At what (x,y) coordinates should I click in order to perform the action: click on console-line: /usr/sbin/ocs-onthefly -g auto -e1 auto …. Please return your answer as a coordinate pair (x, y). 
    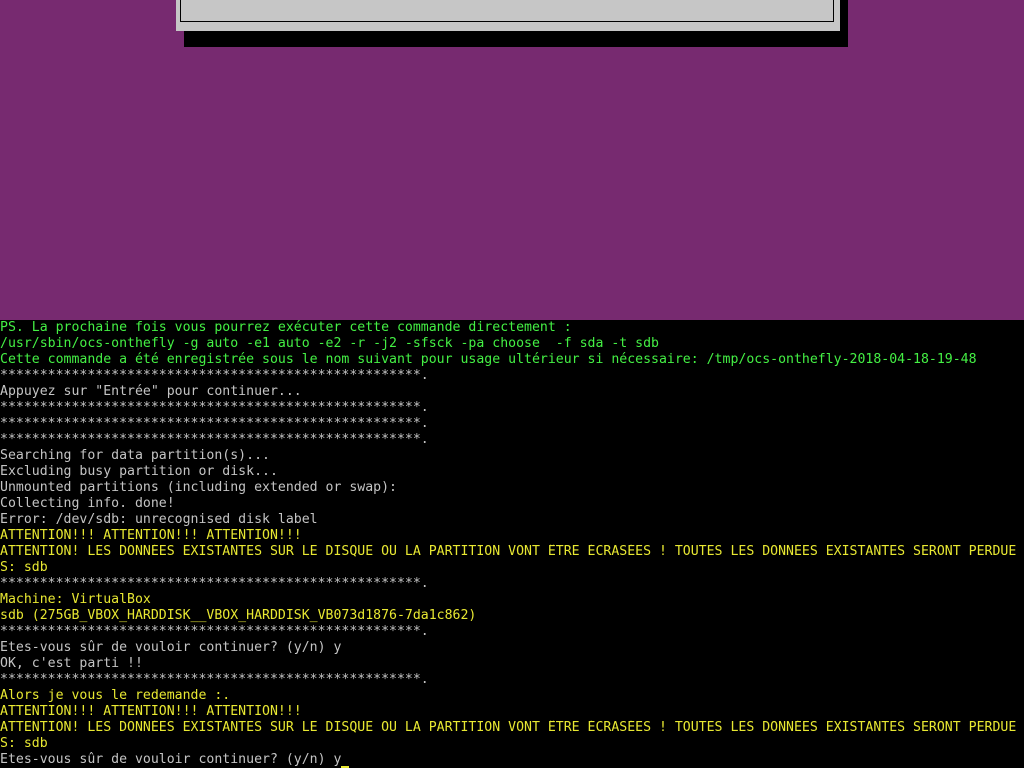
    Looking at the image, I should click on (512, 344).